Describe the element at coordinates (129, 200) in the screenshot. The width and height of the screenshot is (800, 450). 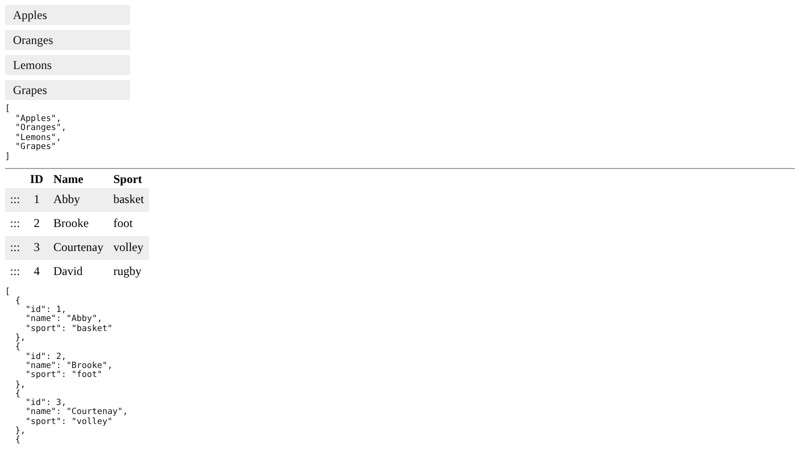
I see `table-cell: basket` at that location.